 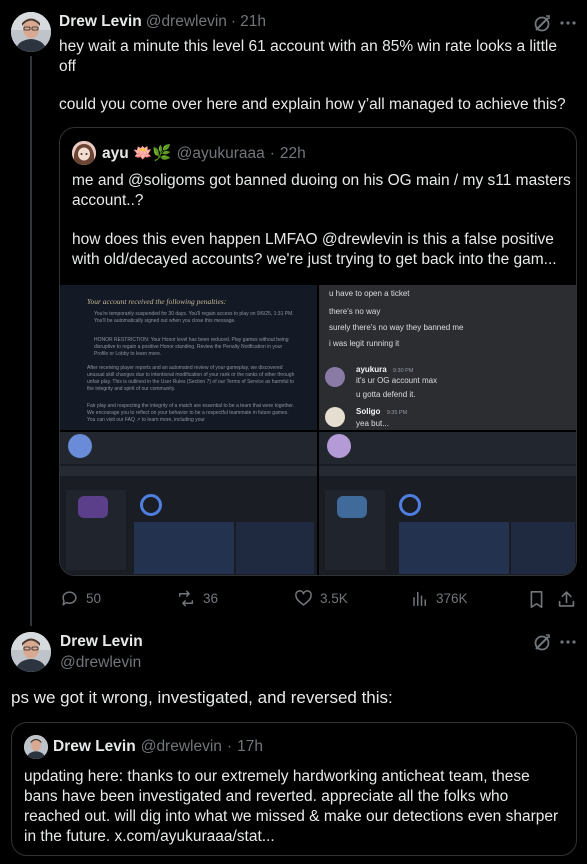 What do you see at coordinates (253, 22) in the screenshot?
I see `timestamp: 21h` at bounding box center [253, 22].